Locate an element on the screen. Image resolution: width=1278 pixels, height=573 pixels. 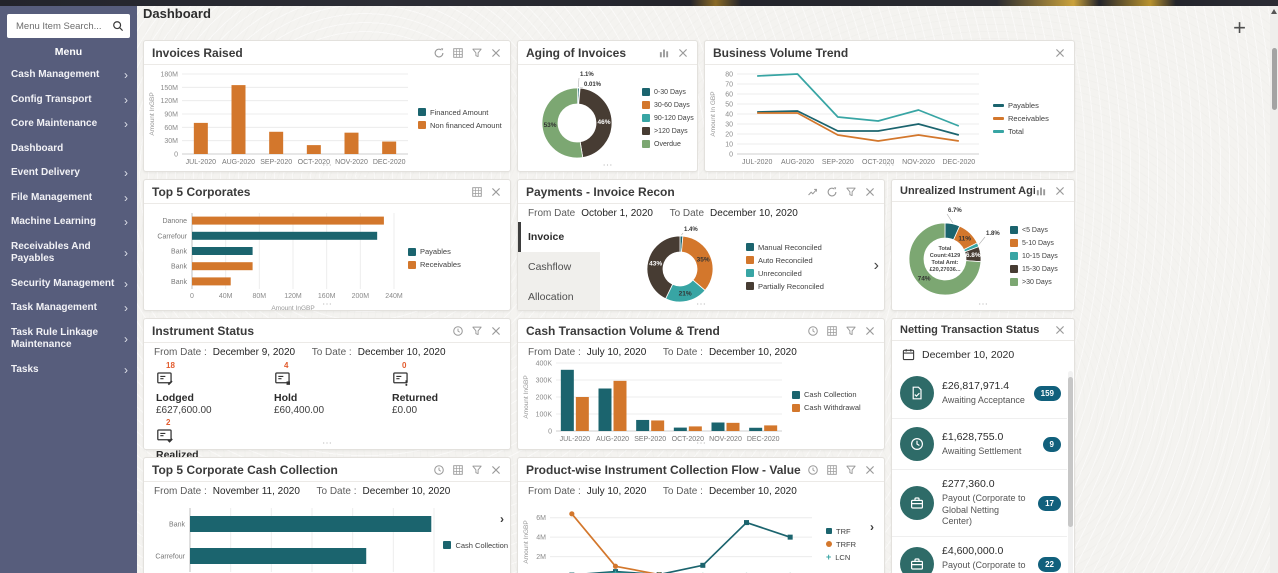
sidebar-item-dashboard: Dashboard is located at coordinates (68, 149).